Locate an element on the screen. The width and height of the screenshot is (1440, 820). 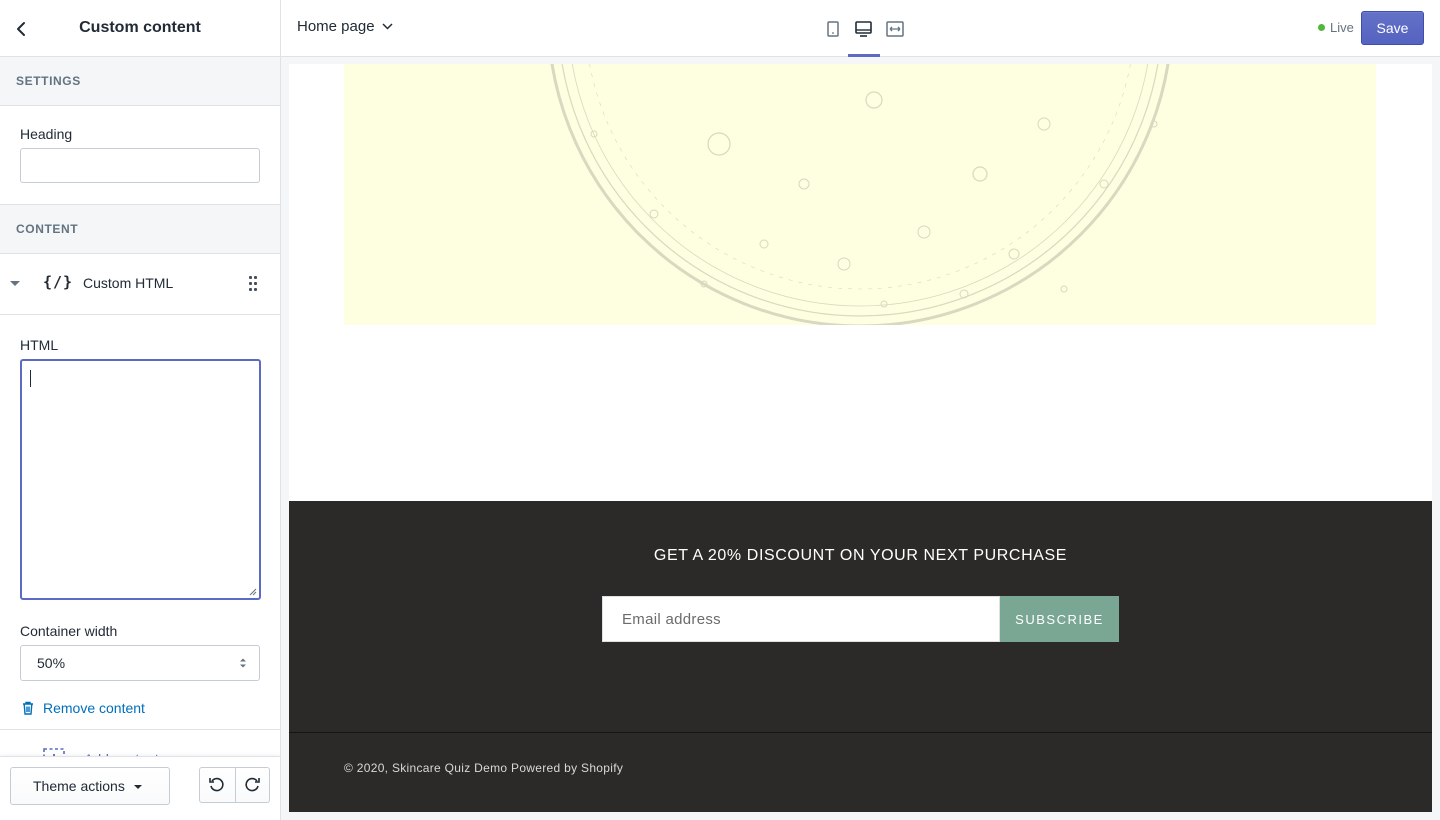
code-icon: {/} is located at coordinates (58, 282).